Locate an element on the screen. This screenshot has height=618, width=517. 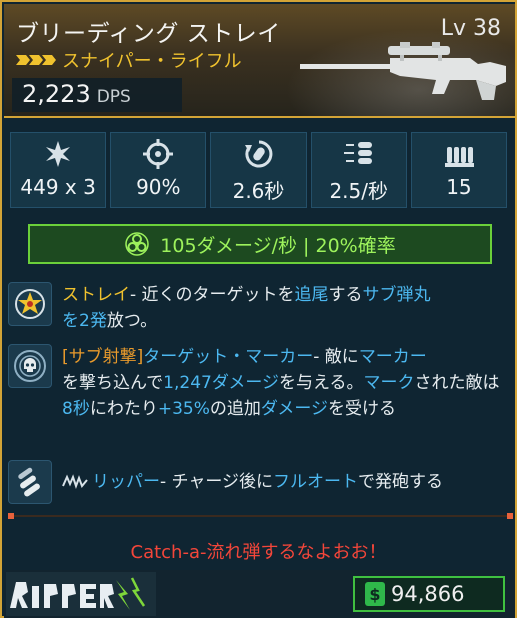
perk-text-fragment: - 敵に is located at coordinates (336, 357).